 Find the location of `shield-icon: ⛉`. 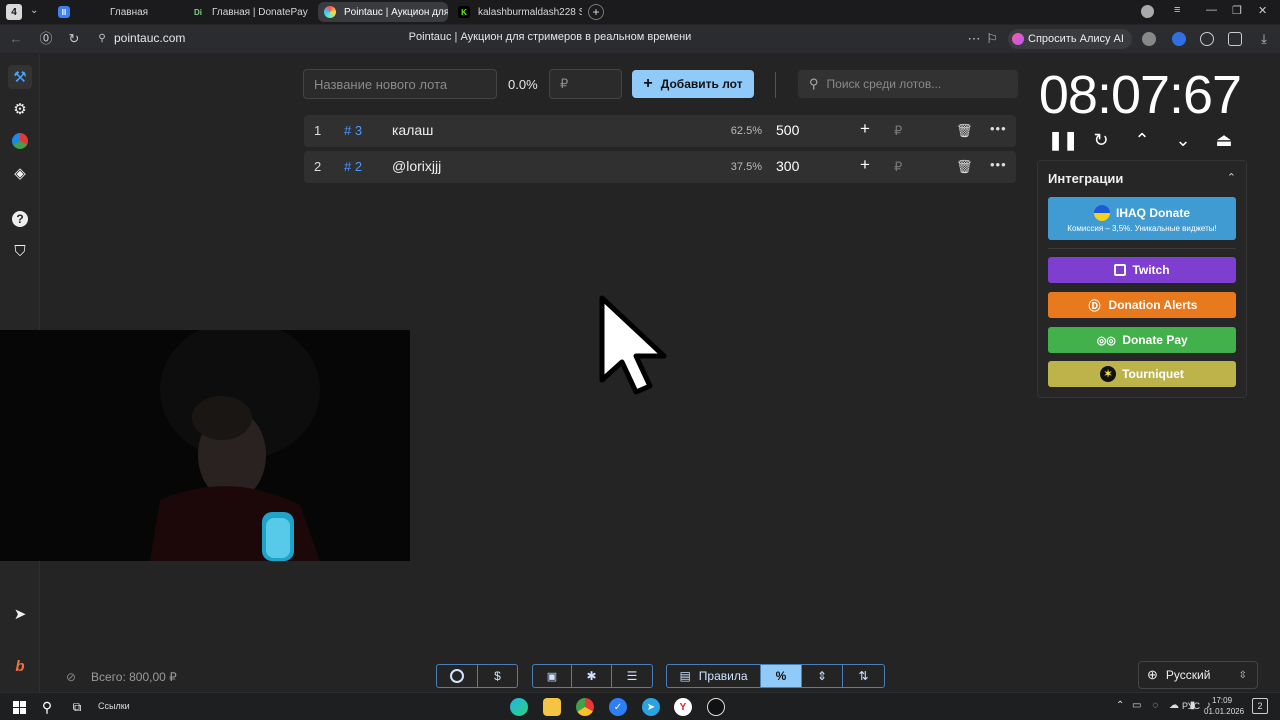

shield-icon: ⛉ is located at coordinates (20, 251).